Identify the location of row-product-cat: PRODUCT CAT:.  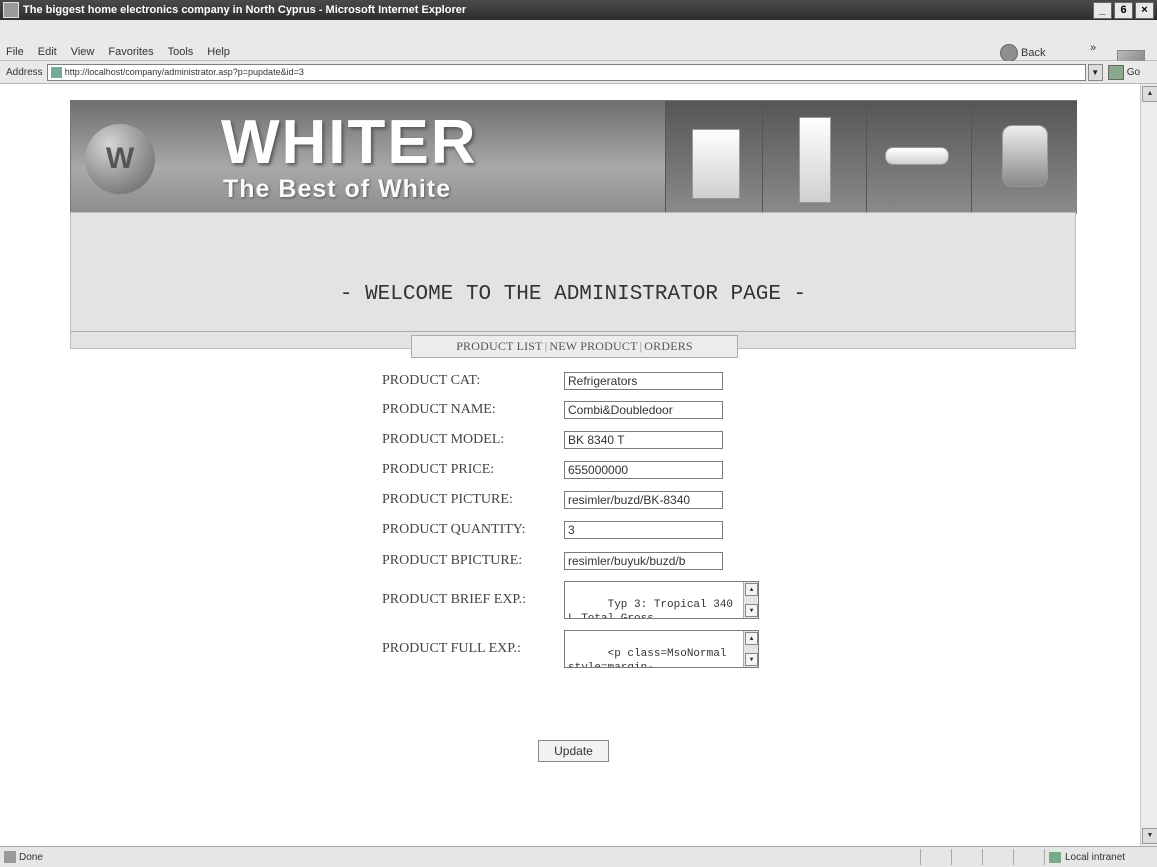
(552, 381).